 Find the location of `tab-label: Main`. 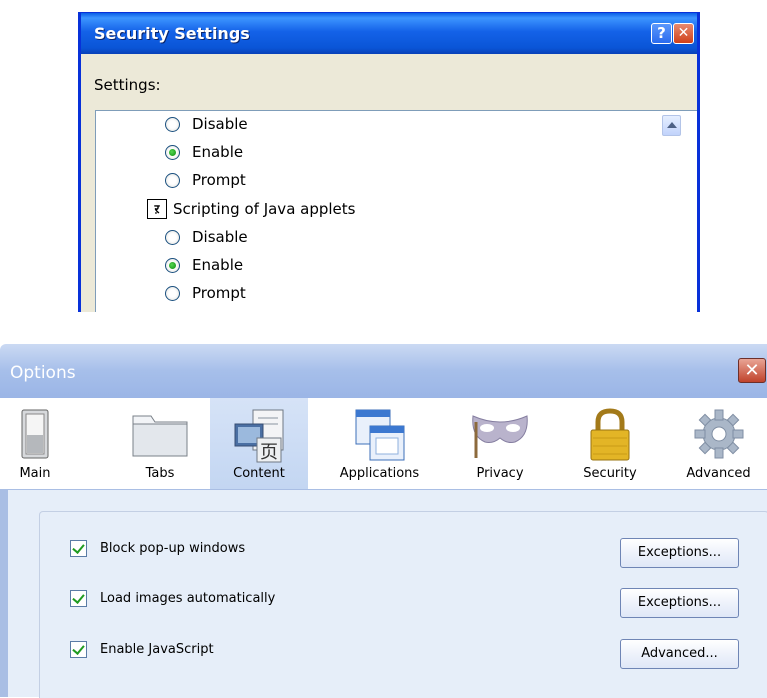

tab-label: Main is located at coordinates (35, 473).